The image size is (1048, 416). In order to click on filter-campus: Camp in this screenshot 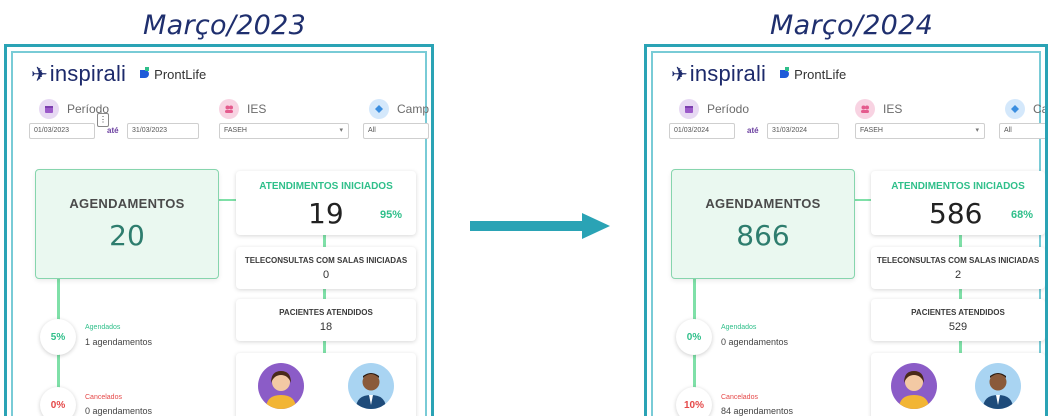, I will do `click(399, 109)`.